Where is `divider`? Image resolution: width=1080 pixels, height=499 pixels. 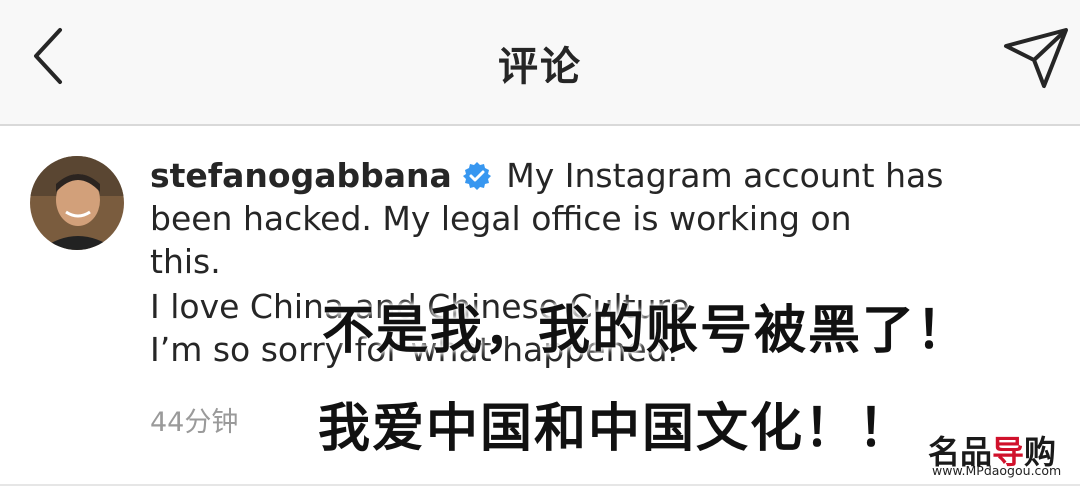 divider is located at coordinates (540, 485).